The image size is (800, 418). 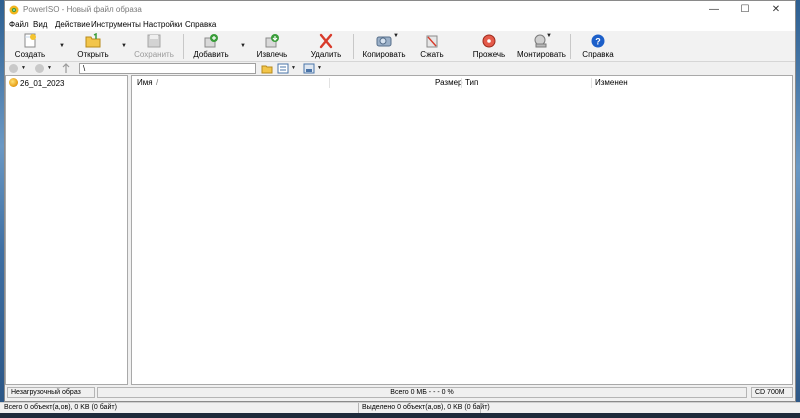 What do you see at coordinates (449, 83) in the screenshot?
I see `column-header-size: Размер` at bounding box center [449, 83].